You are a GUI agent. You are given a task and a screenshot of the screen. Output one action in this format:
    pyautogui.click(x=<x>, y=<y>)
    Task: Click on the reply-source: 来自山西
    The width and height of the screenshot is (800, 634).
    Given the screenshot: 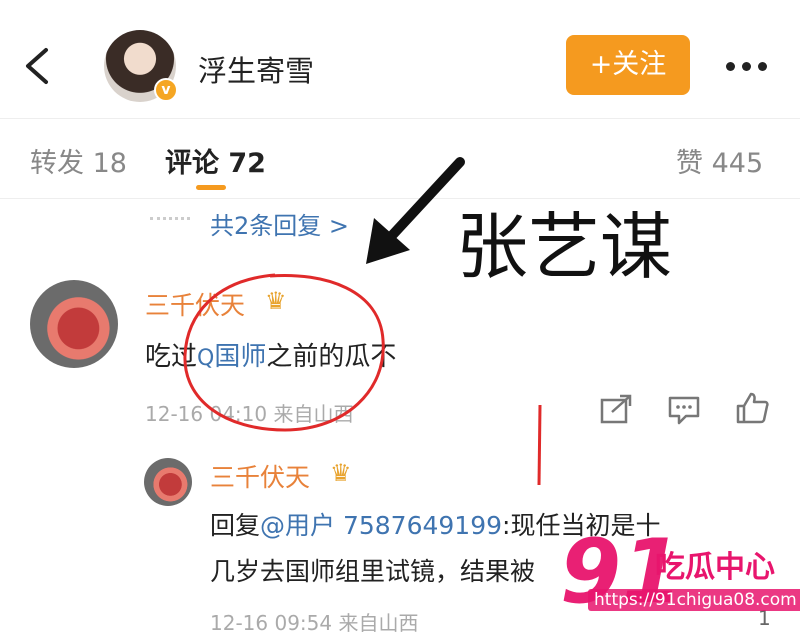 What is the action you would take?
    pyautogui.click(x=378, y=622)
    